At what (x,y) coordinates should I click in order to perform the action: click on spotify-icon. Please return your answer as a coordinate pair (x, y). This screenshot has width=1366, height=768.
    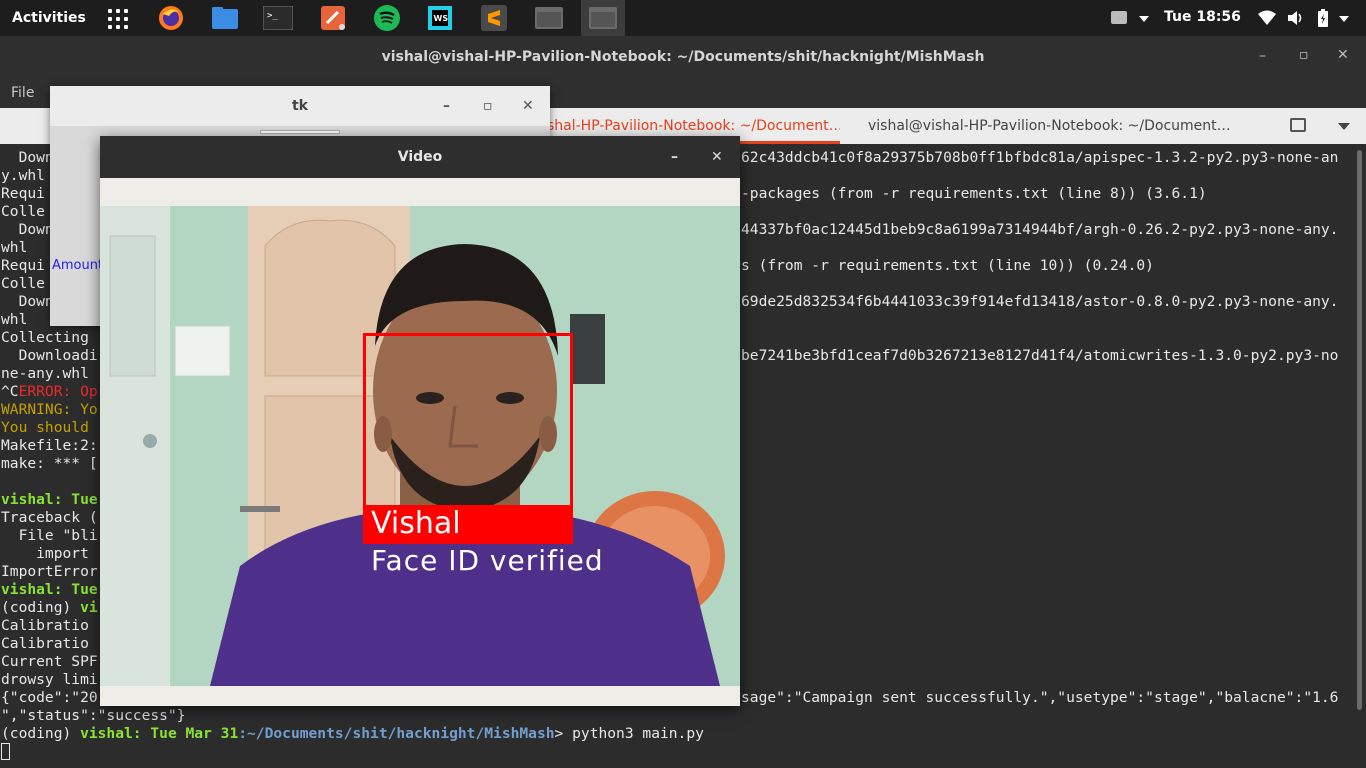
    Looking at the image, I should click on (387, 18).